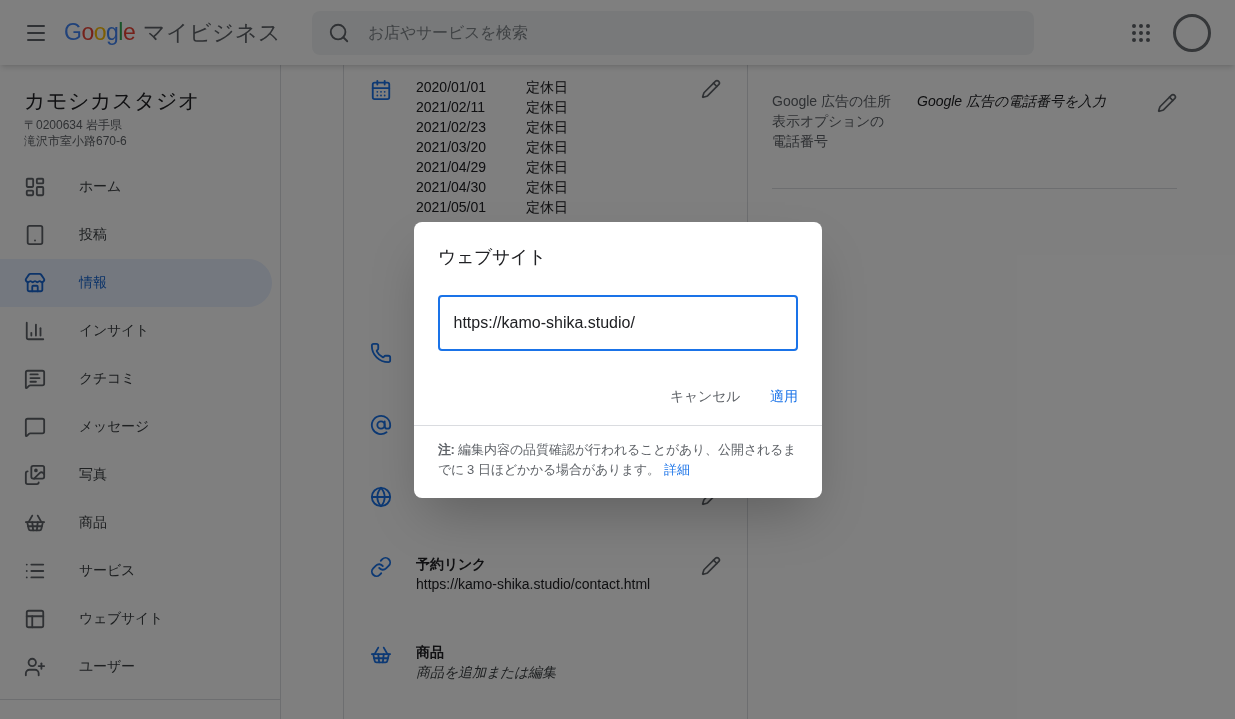  What do you see at coordinates (35, 330) in the screenshot?
I see `bar-chart-icon` at bounding box center [35, 330].